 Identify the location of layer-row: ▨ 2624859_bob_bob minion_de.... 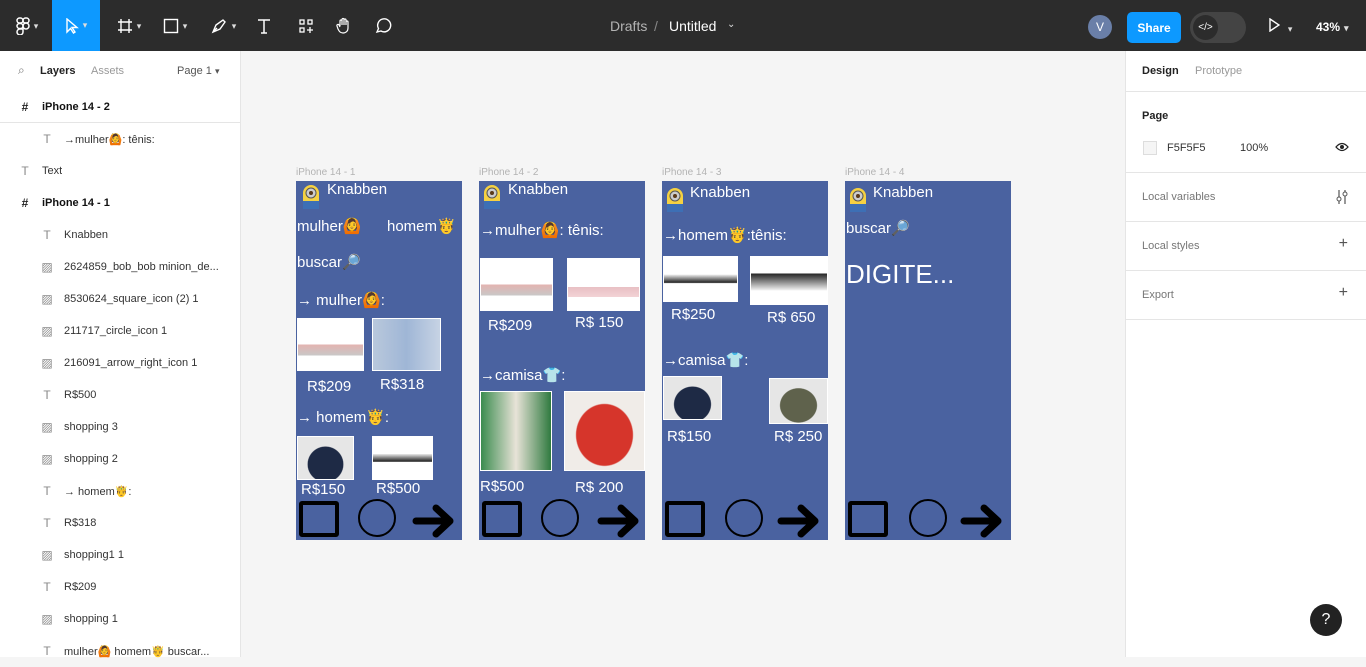
(120, 267).